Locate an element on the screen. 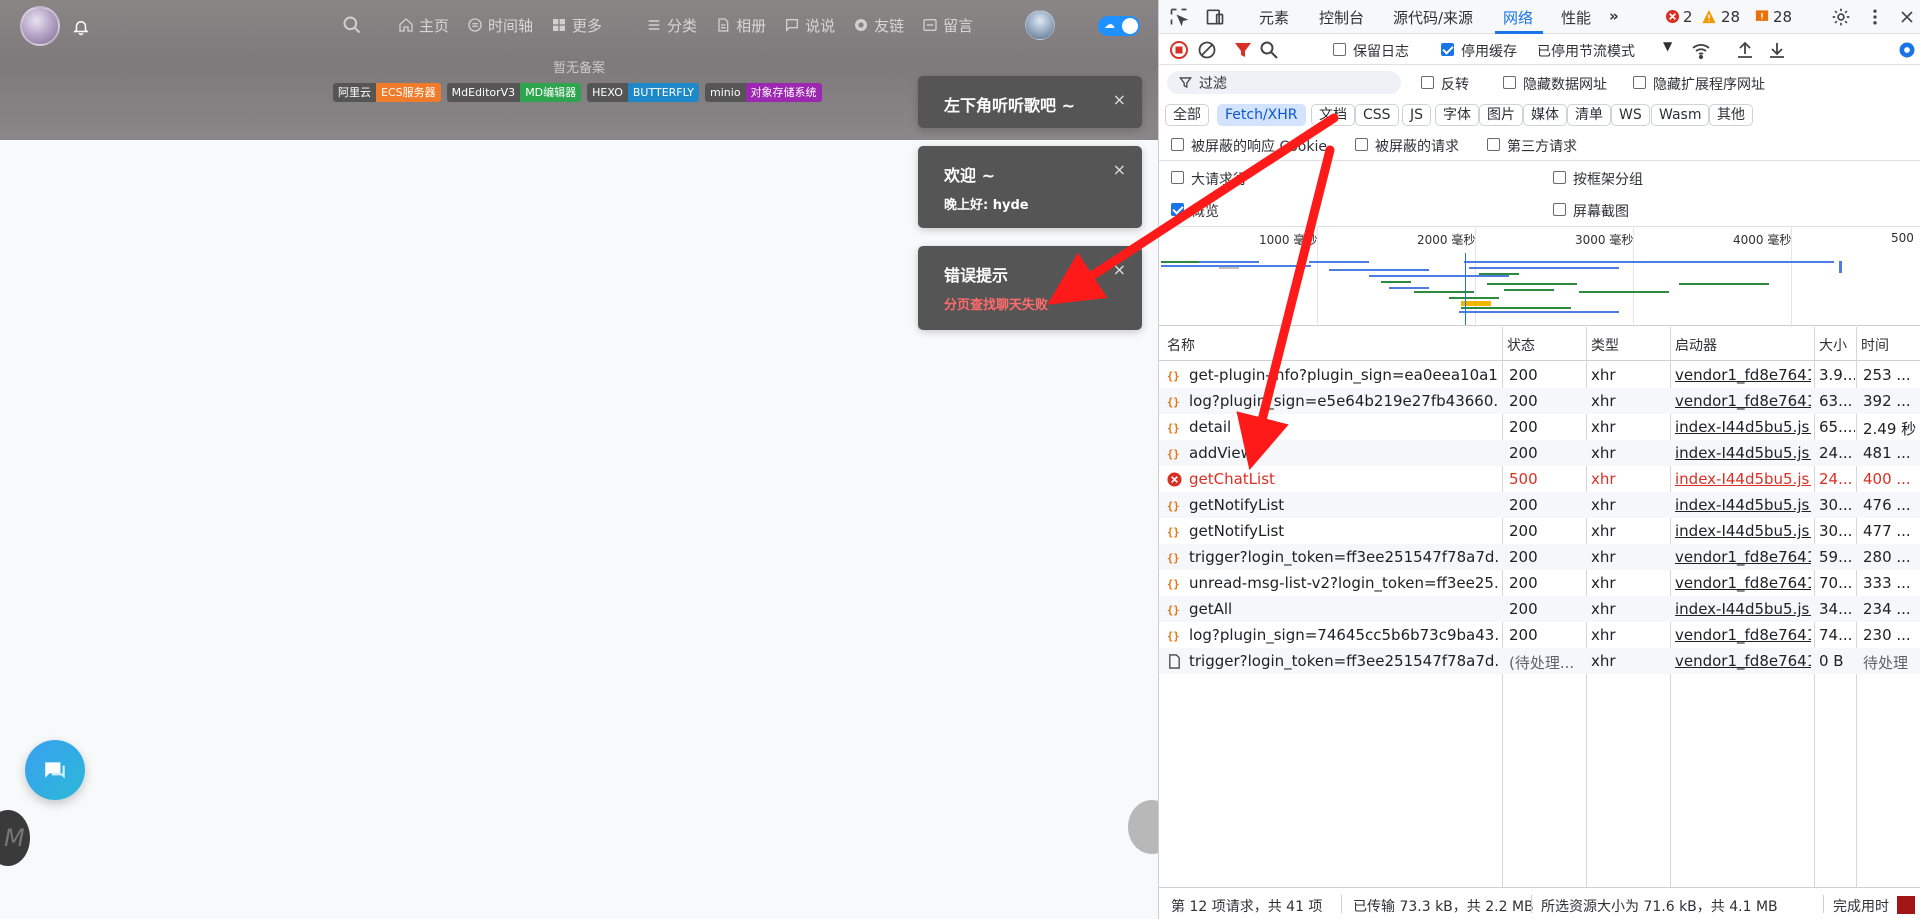 This screenshot has width=1920, height=919. clear-icon is located at coordinates (1207, 50).